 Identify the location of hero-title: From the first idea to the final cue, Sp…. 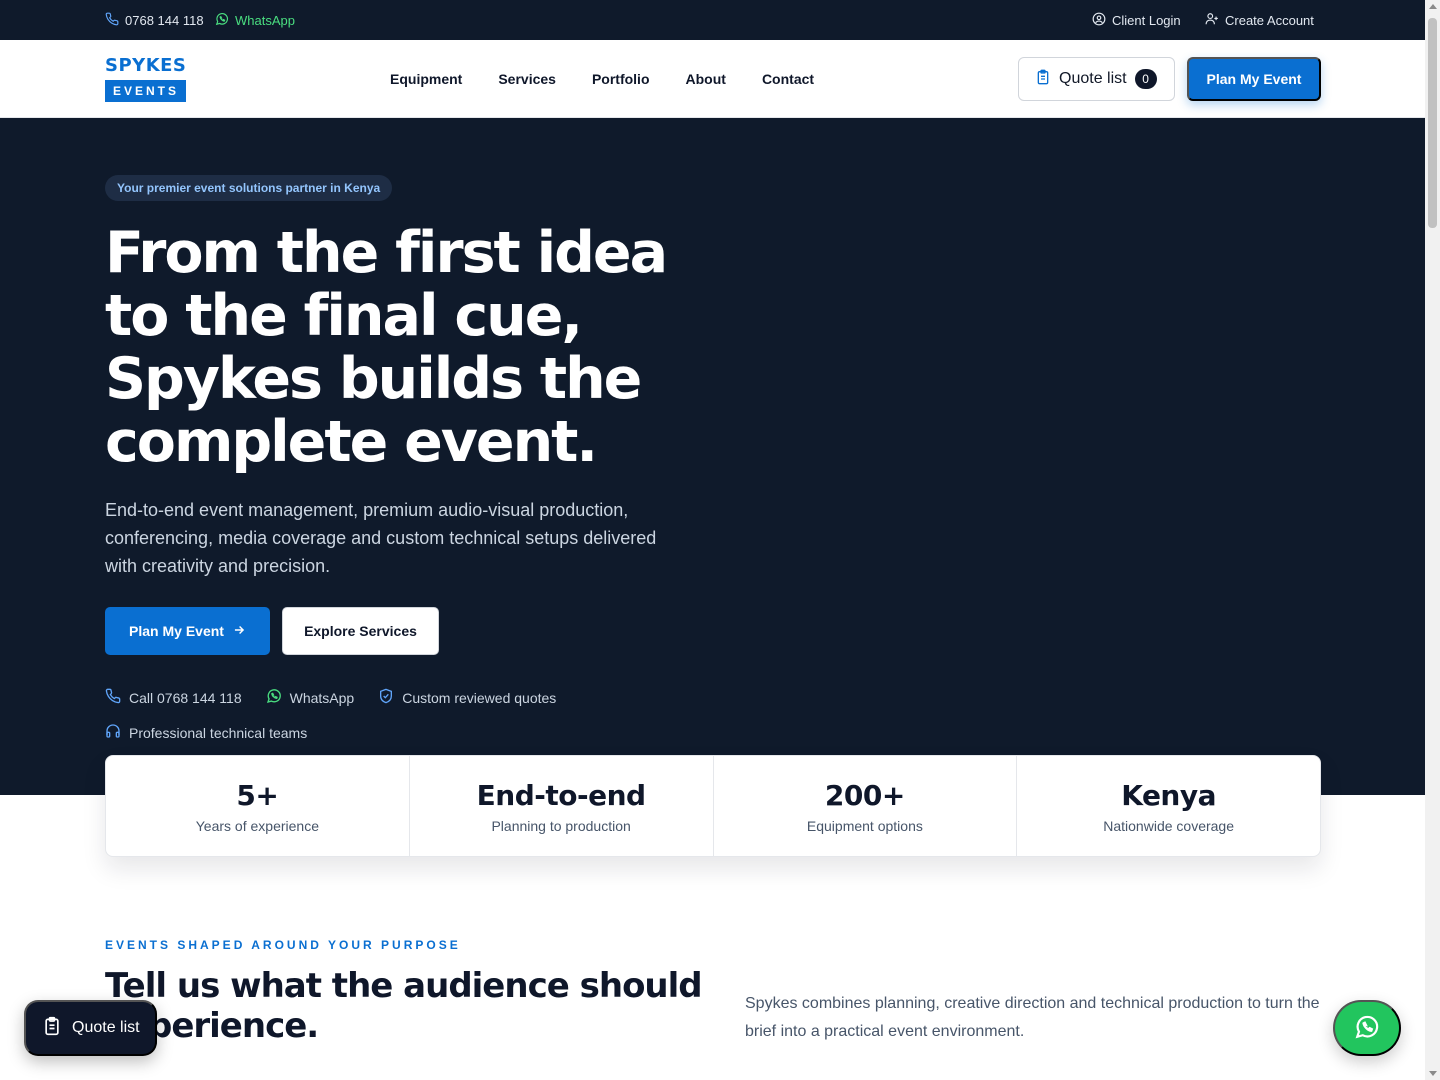
(386, 347).